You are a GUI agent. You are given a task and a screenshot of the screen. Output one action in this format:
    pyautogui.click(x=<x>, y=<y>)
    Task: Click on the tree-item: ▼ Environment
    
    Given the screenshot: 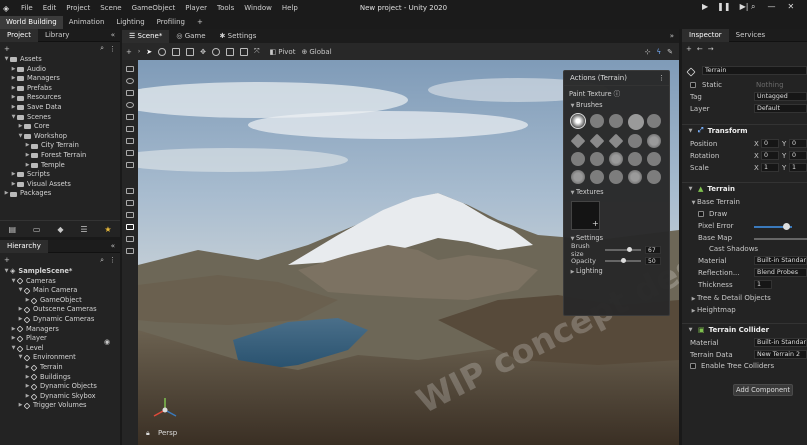 What is the action you would take?
    pyautogui.click(x=61, y=358)
    